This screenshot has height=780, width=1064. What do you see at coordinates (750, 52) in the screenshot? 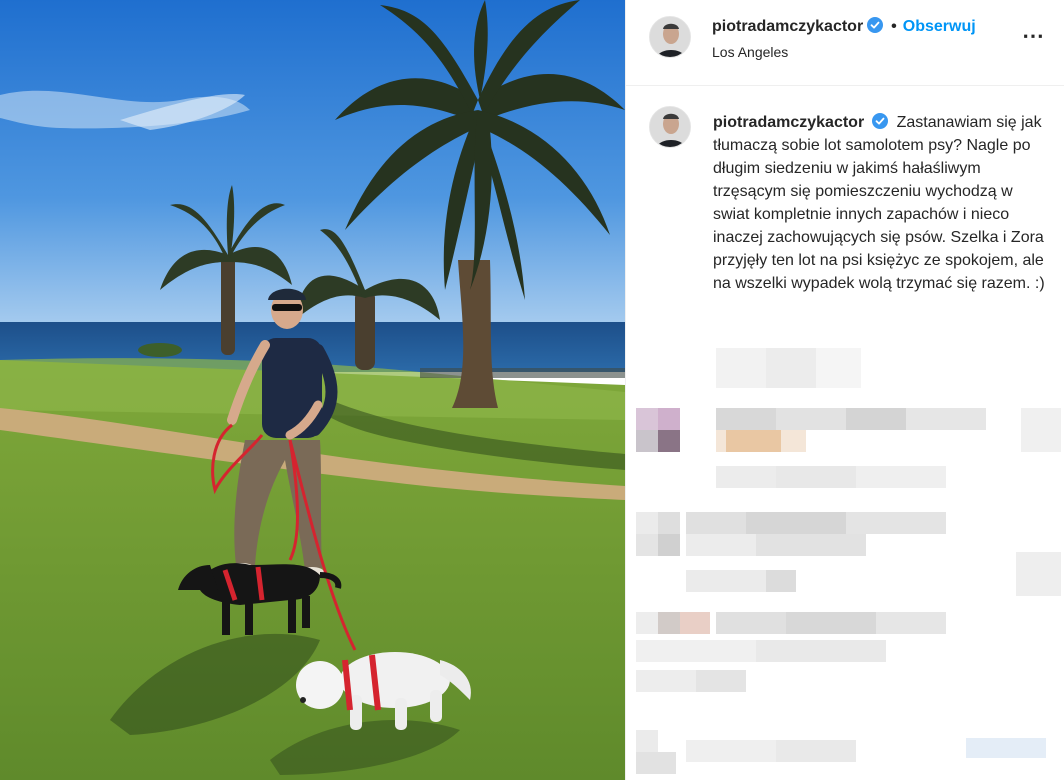
I see `location-link: Los Angeles` at bounding box center [750, 52].